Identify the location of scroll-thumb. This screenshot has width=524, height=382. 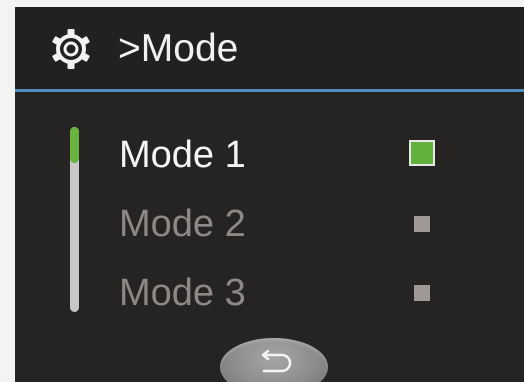
(74, 145).